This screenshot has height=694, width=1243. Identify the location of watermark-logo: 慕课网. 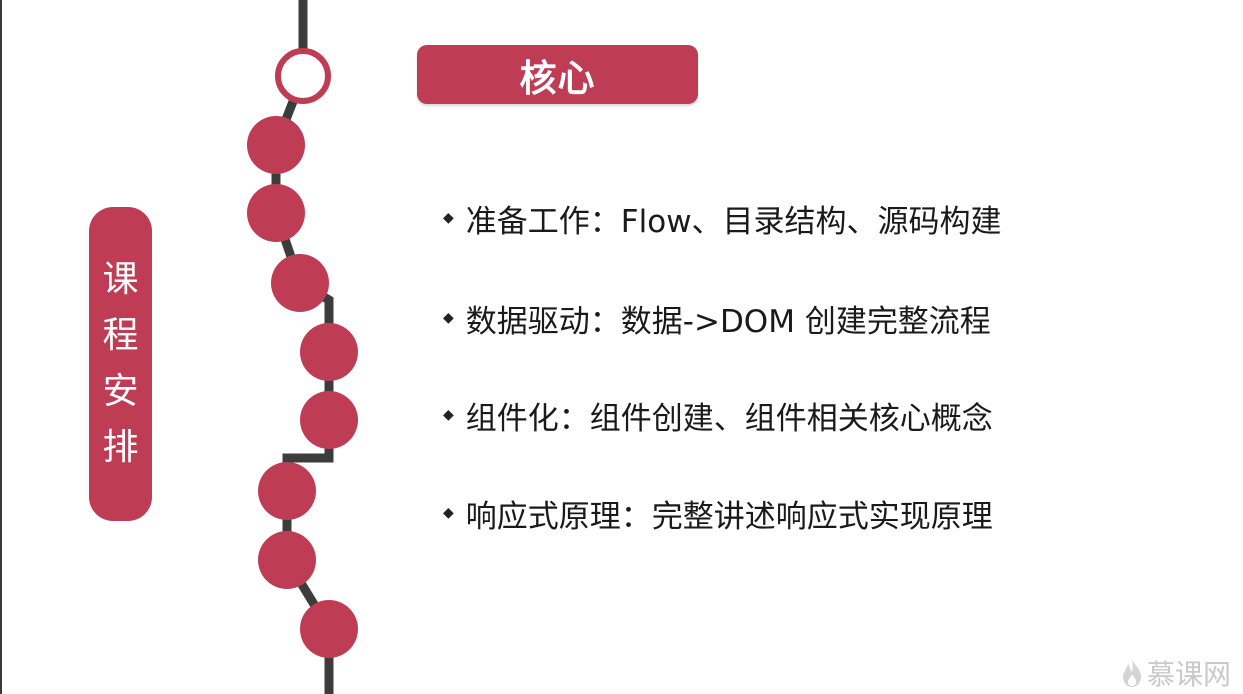
(1176, 673).